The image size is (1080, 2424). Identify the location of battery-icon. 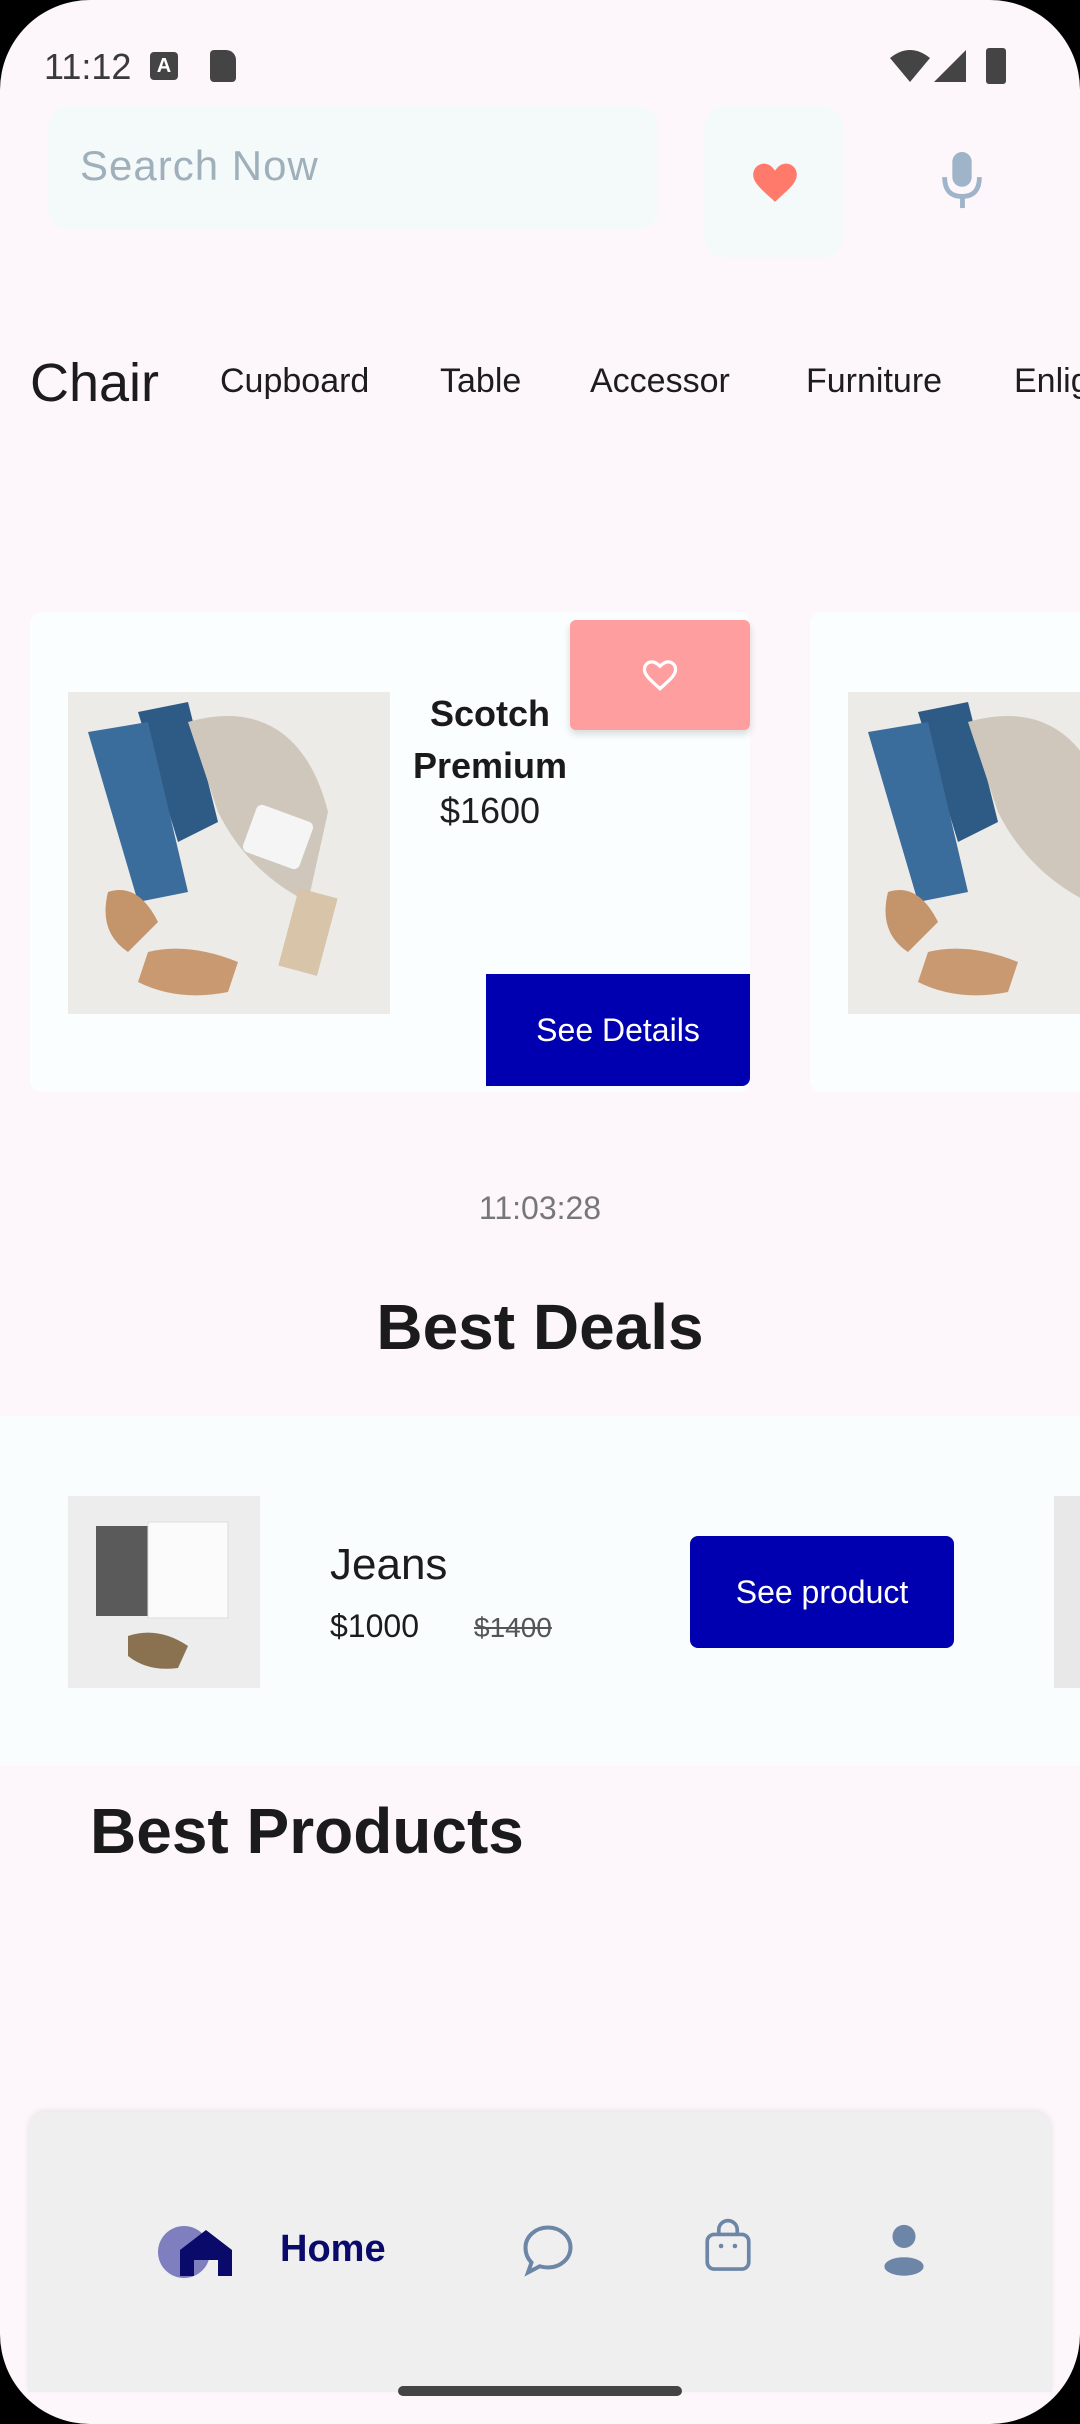
(996, 66).